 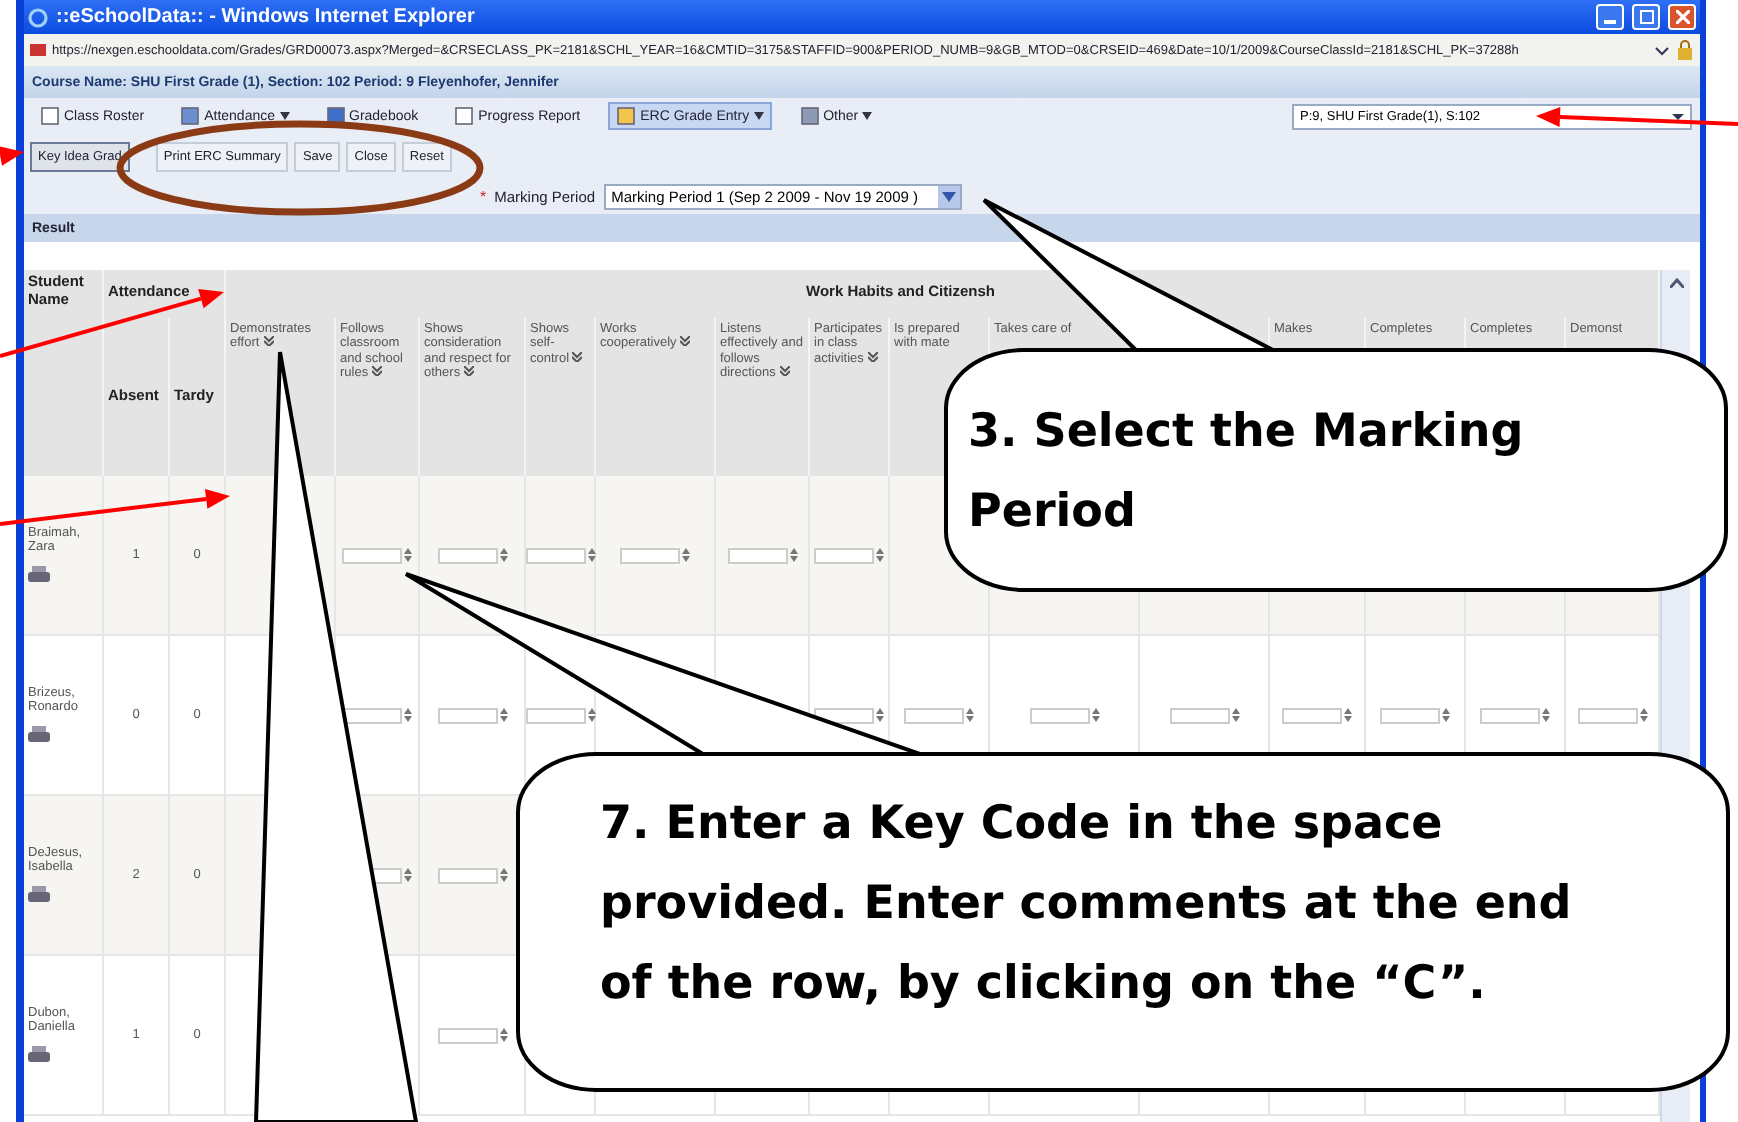 I want to click on clipboard-icon, so click(x=809, y=116).